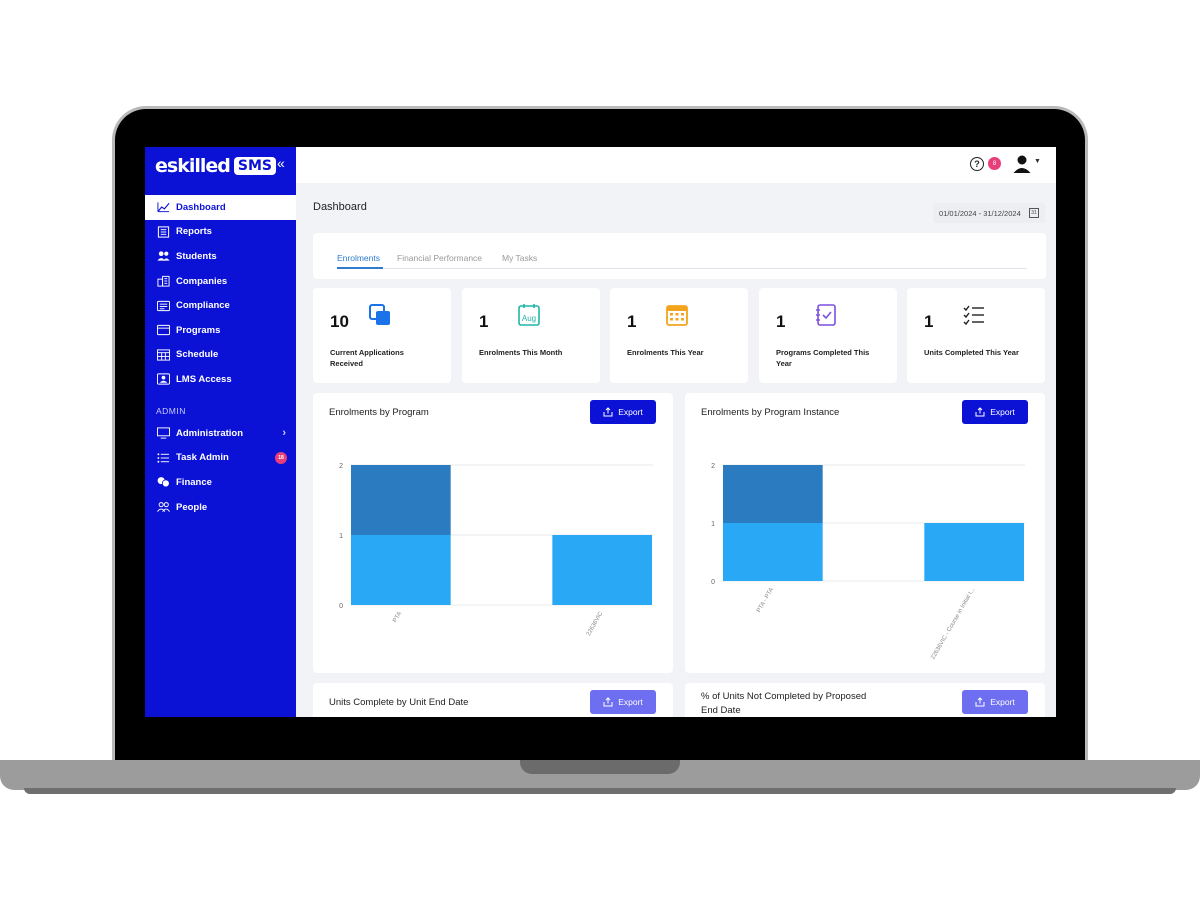  Describe the element at coordinates (531, 335) in the screenshot. I see `stat-card-enrolments-month: 1 Aug Enrolments This Month` at that location.